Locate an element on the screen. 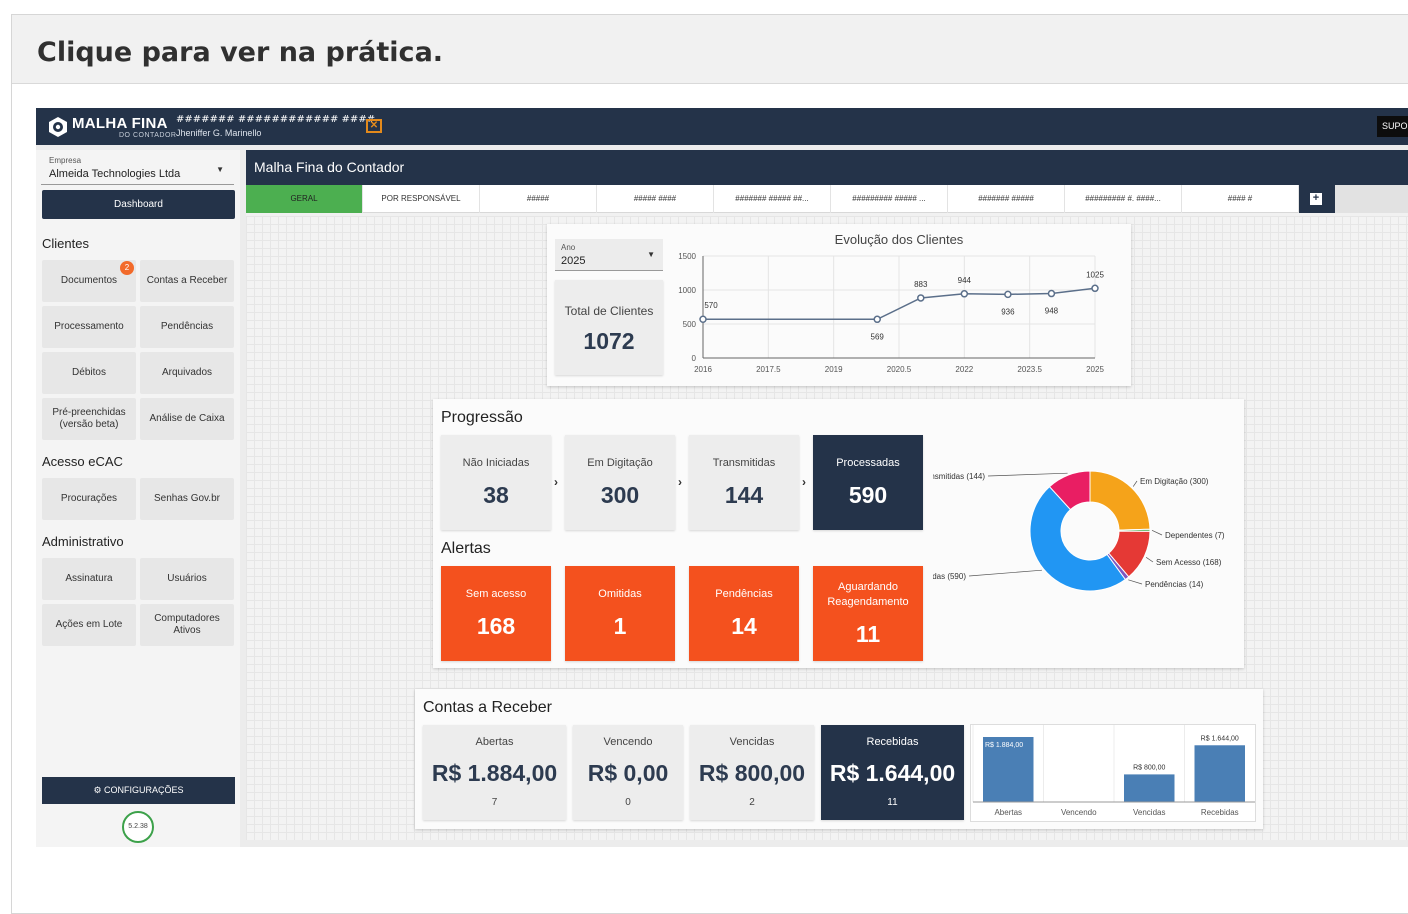  slice-label: Pendências (14) is located at coordinates (1174, 584).